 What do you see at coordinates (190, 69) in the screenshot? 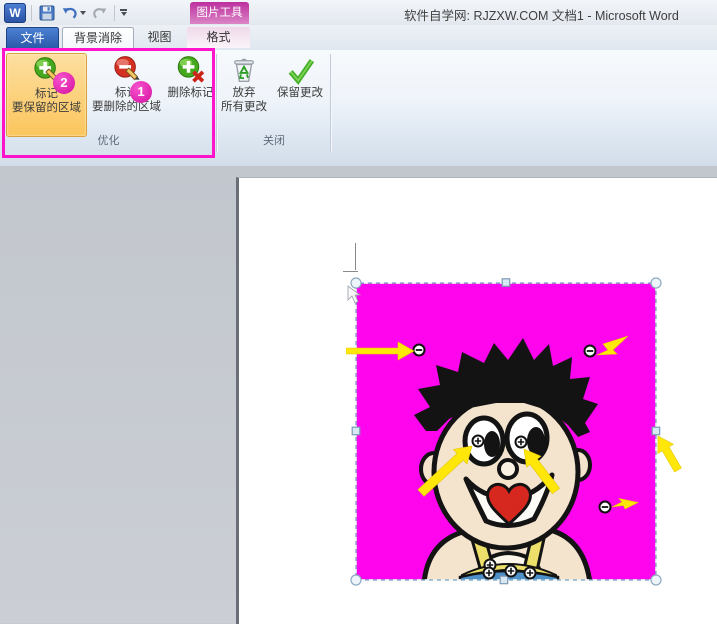
I see `delete-mark-icon` at bounding box center [190, 69].